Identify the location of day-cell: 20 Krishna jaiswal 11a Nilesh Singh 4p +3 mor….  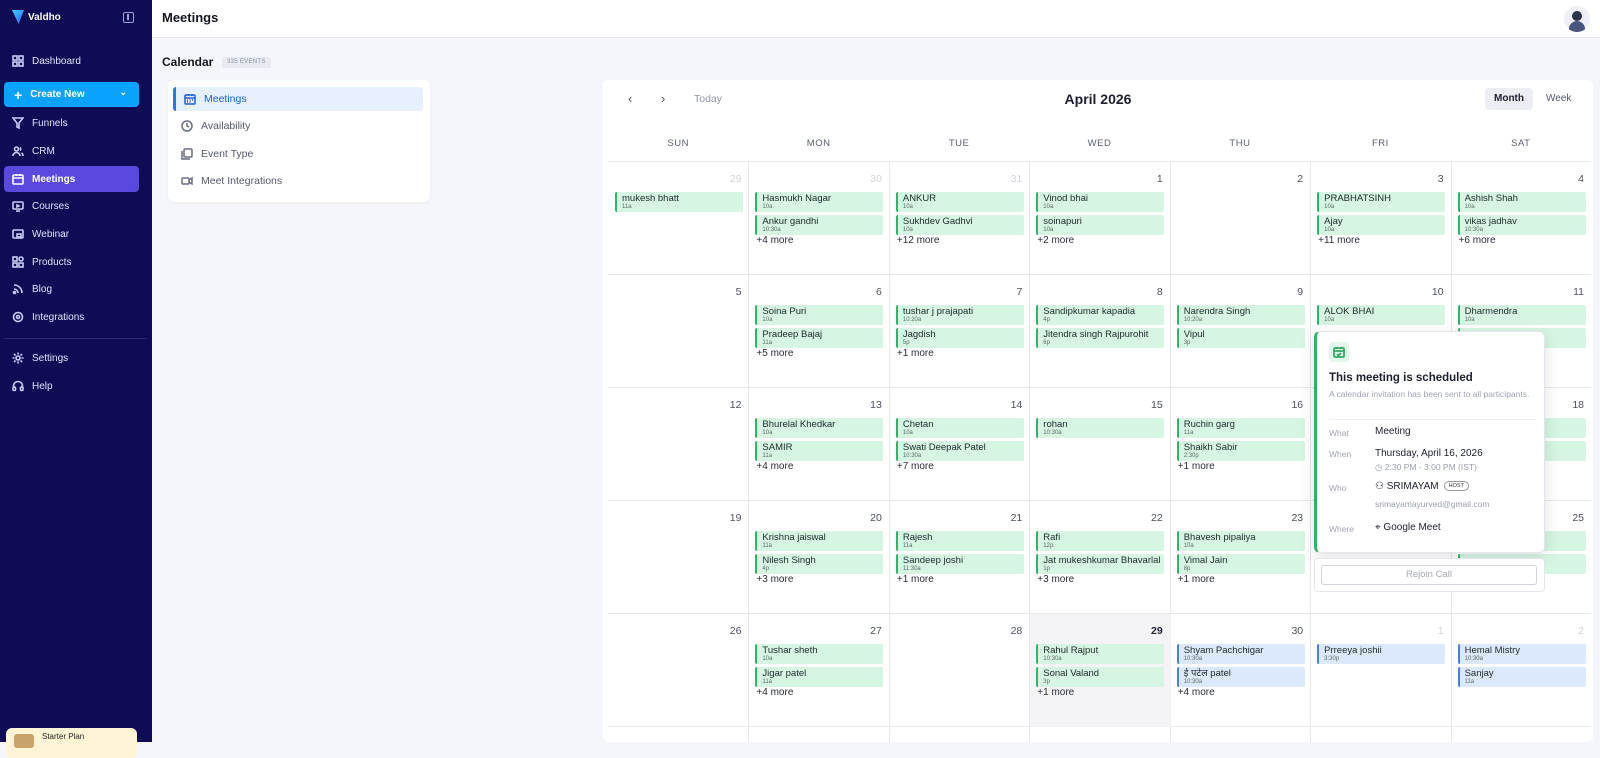
(819, 557).